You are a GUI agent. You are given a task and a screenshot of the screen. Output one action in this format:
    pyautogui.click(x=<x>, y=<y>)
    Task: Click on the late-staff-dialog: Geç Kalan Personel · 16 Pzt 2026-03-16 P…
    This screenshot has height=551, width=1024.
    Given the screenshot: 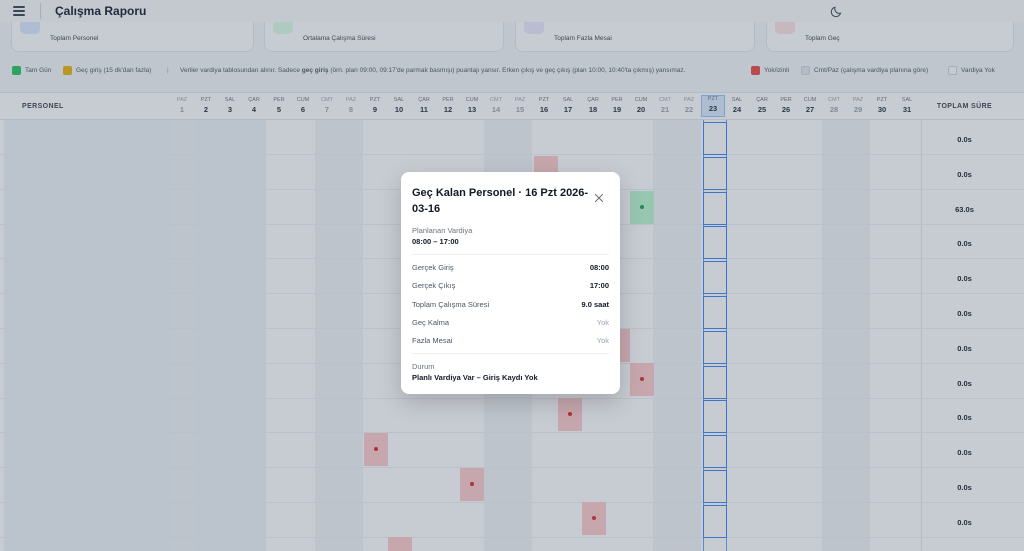 What is the action you would take?
    pyautogui.click(x=510, y=283)
    